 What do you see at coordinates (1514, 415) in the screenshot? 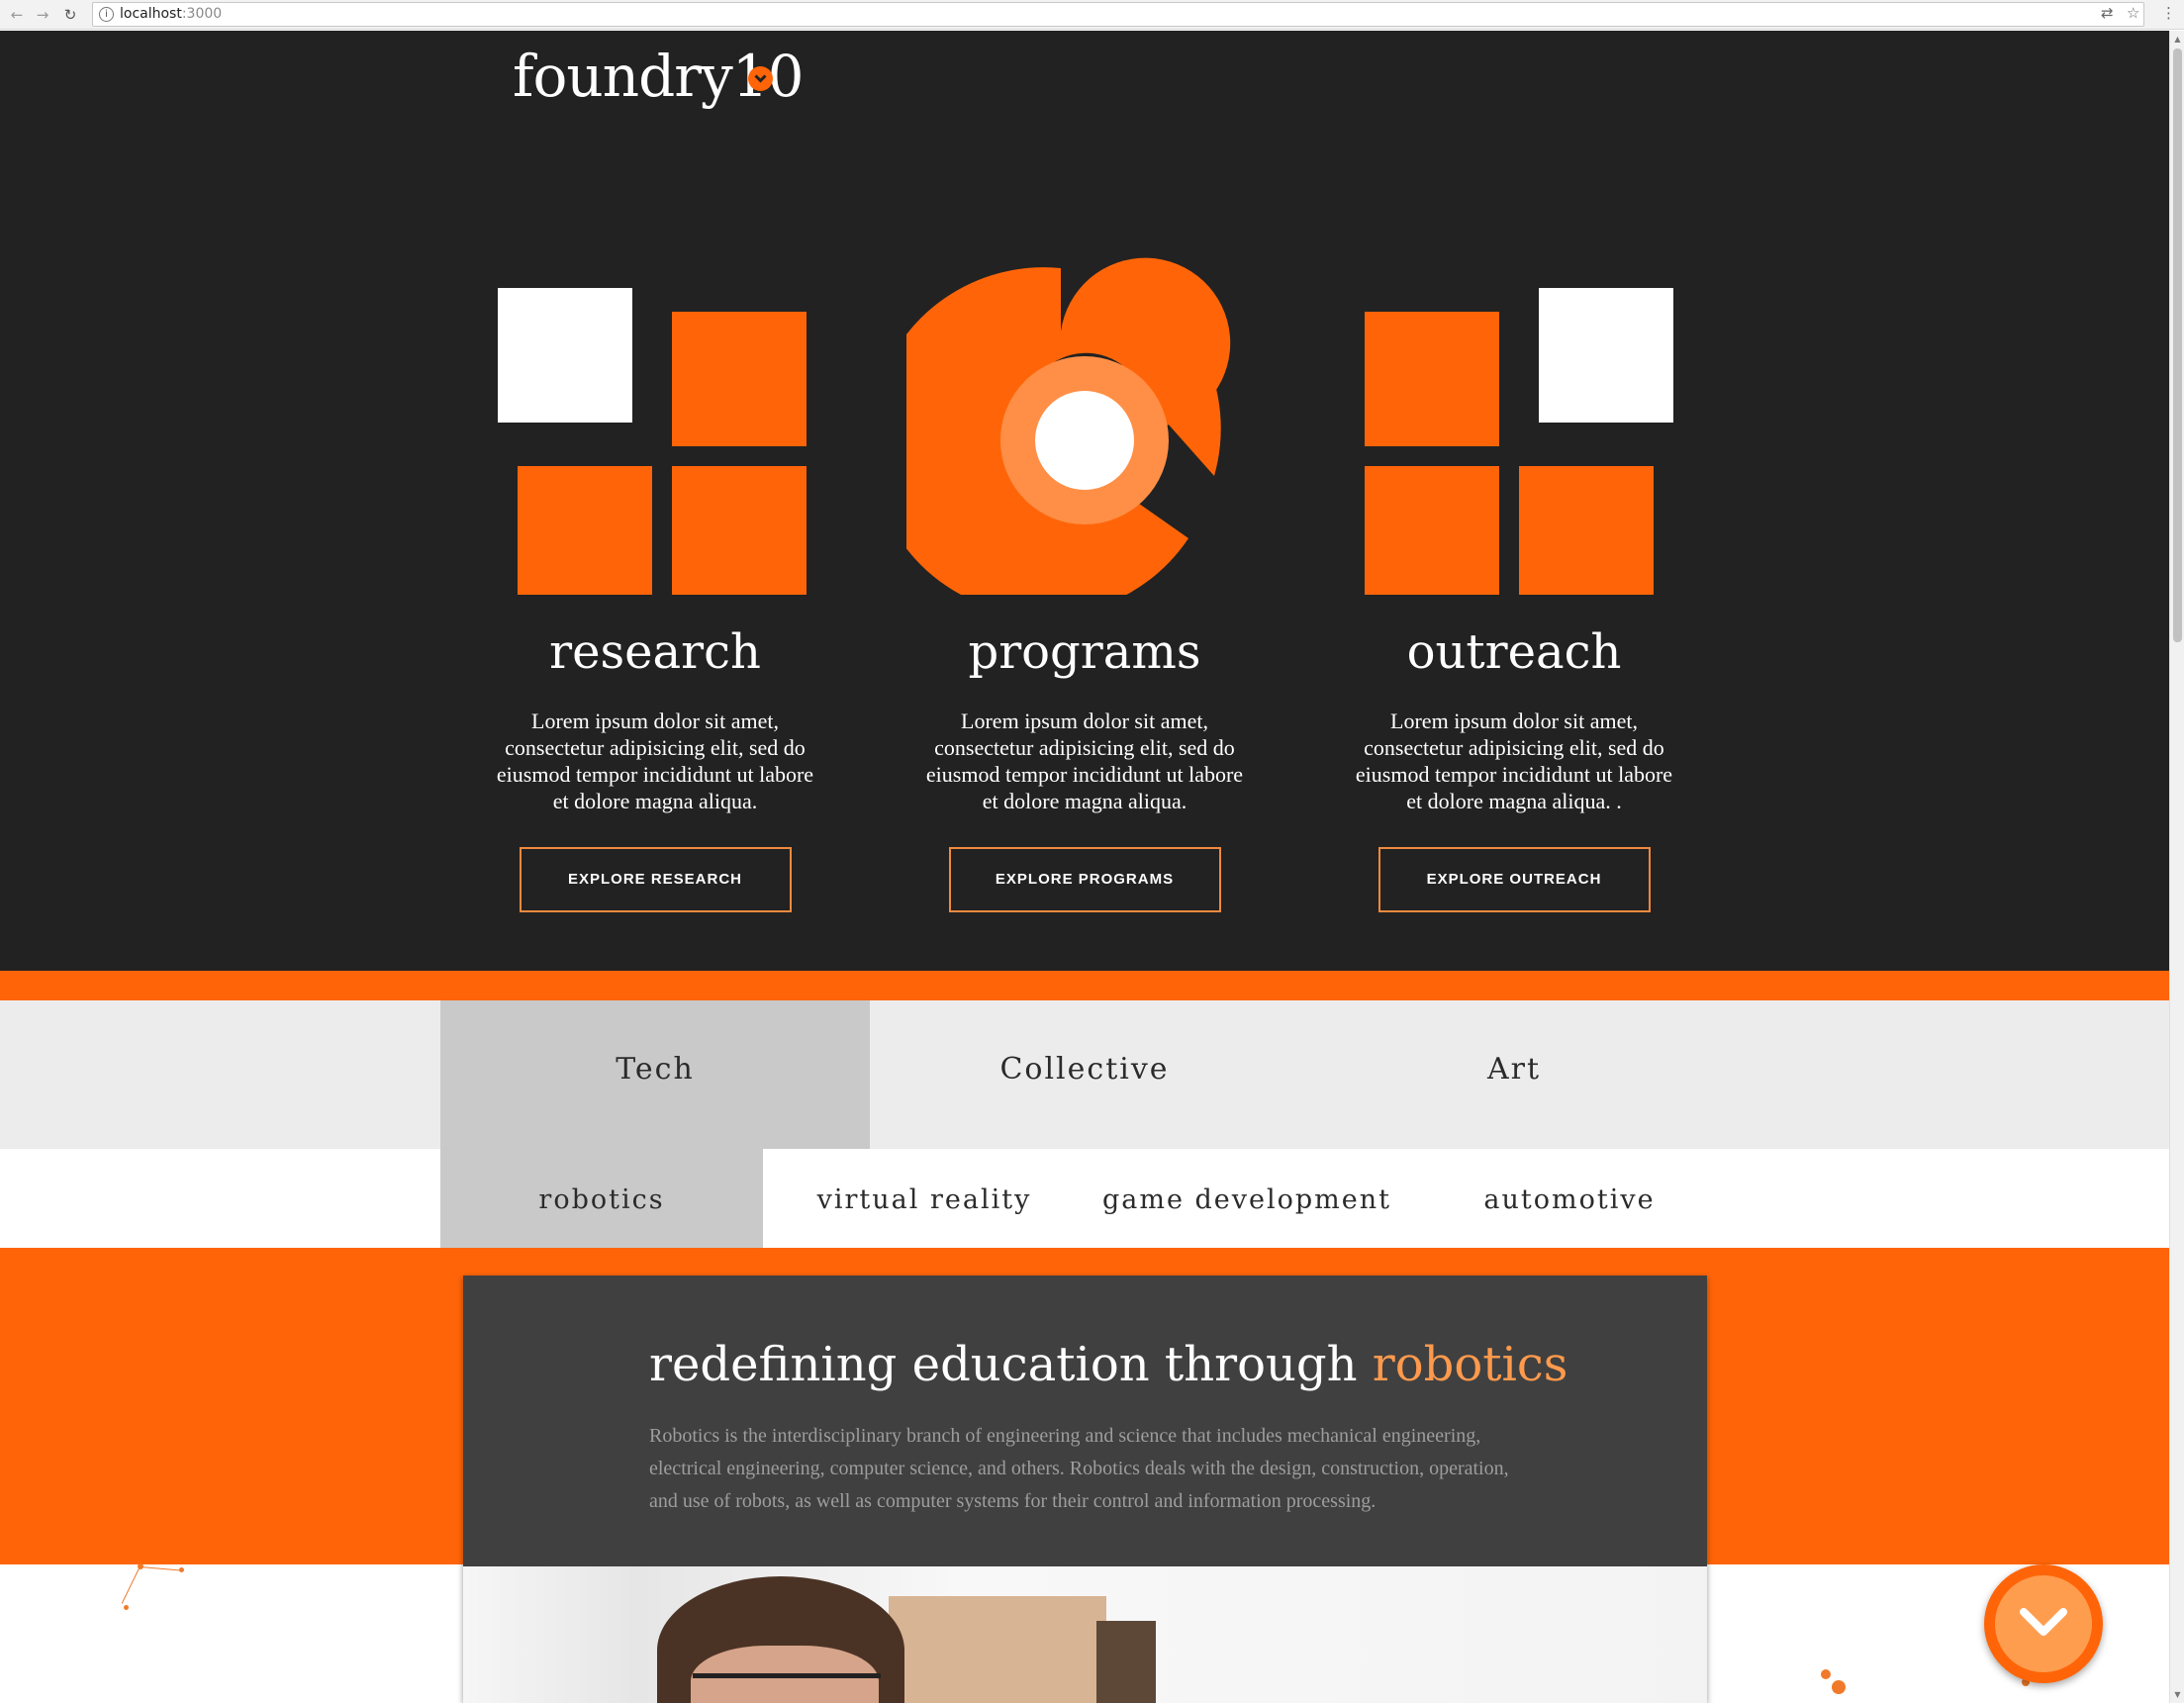
I see `outreach-icon` at bounding box center [1514, 415].